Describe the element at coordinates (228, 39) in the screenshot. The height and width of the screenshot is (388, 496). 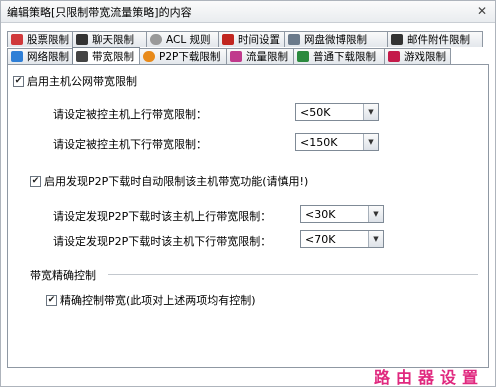
I see `clock-icon` at that location.